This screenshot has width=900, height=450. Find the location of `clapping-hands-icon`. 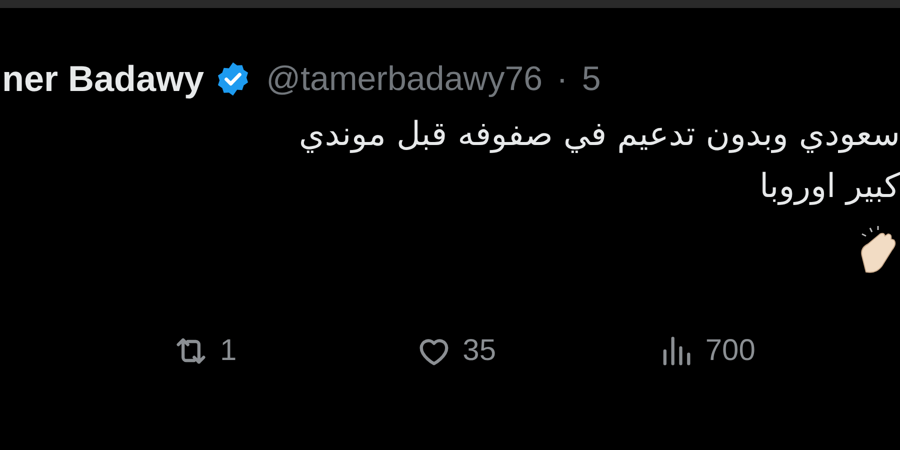

clapping-hands-icon is located at coordinates (878, 250).